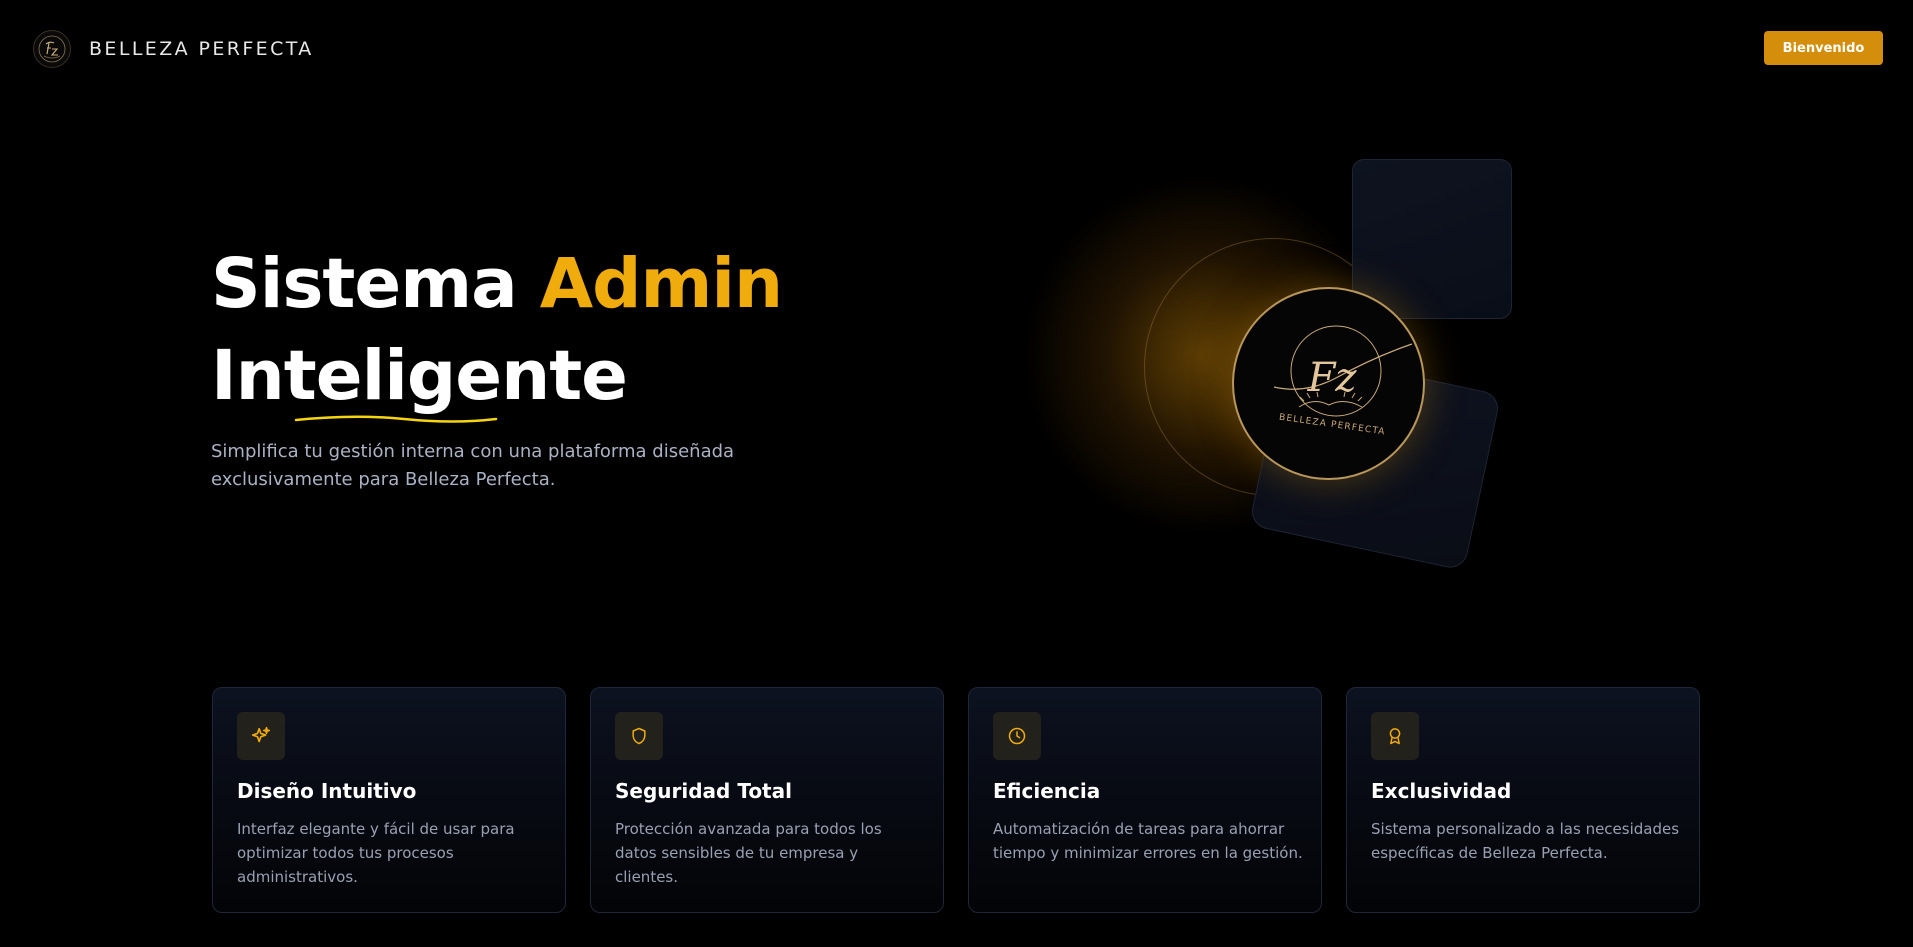 The height and width of the screenshot is (947, 1913). Describe the element at coordinates (1441, 791) in the screenshot. I see `feature-title: Exclusividad` at that location.